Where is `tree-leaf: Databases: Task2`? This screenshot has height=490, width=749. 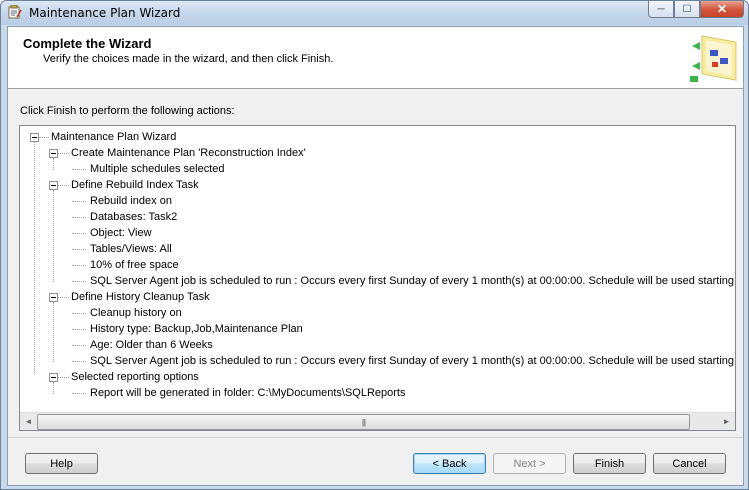 tree-leaf: Databases: Task2 is located at coordinates (133, 217).